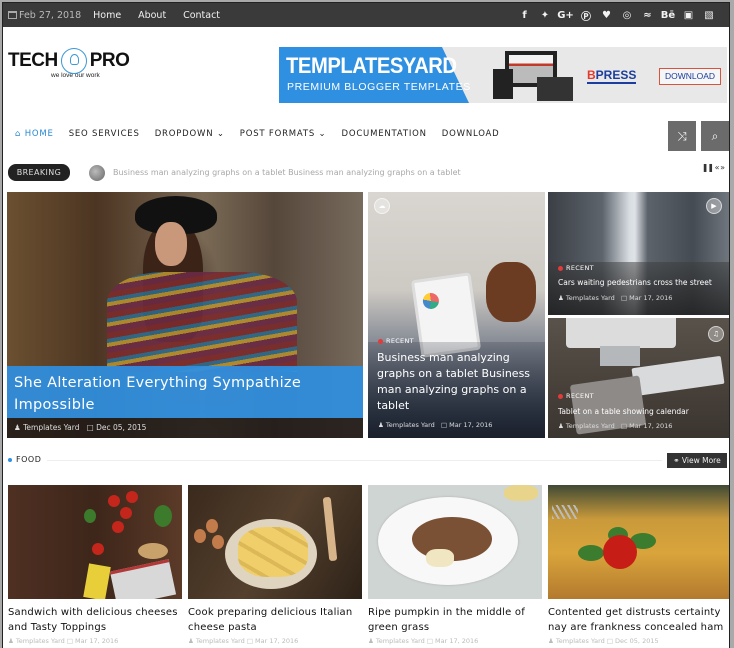 Image resolution: width=734 pixels, height=648 pixels. Describe the element at coordinates (73, 61) in the screenshot. I see `lightbulb-icon` at that location.